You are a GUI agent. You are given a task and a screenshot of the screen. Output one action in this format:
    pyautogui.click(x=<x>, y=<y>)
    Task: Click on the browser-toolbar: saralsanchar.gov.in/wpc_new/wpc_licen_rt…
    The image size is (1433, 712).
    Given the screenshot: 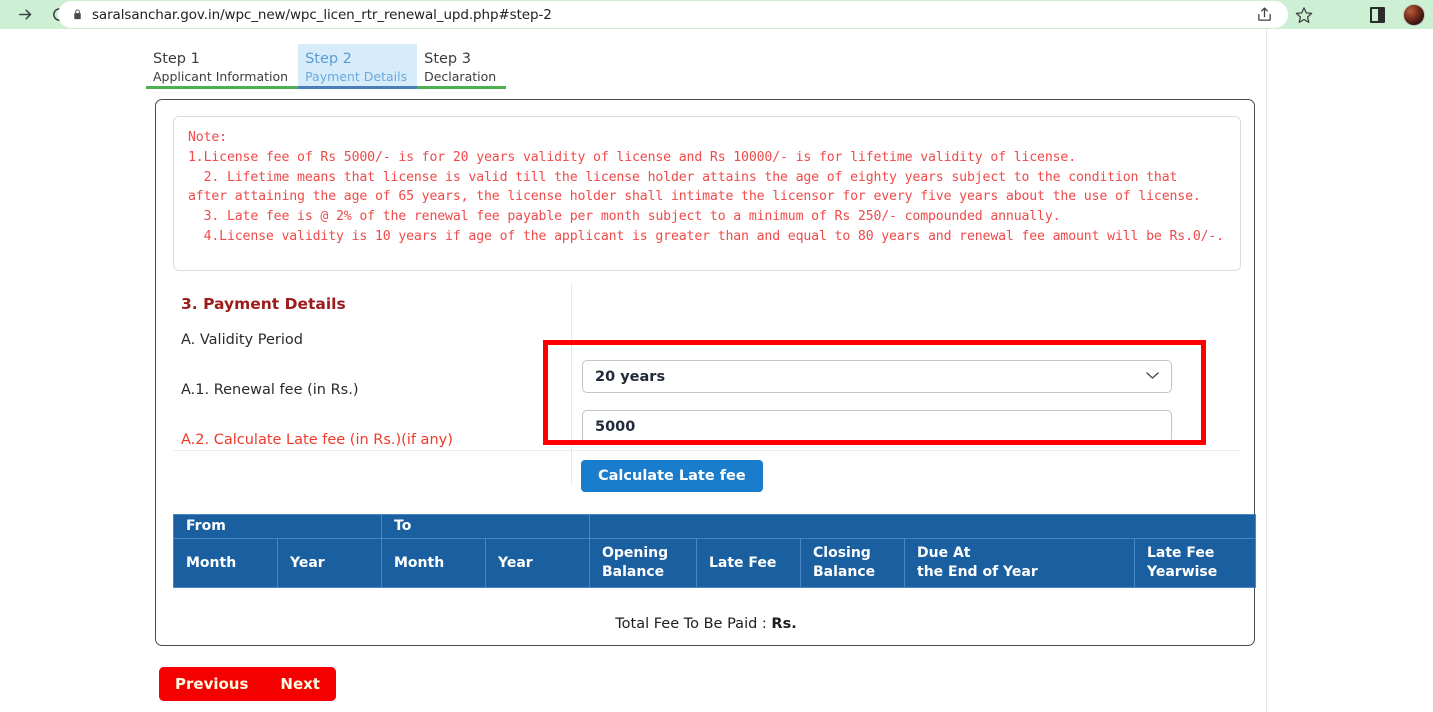 What is the action you would take?
    pyautogui.click(x=716, y=14)
    